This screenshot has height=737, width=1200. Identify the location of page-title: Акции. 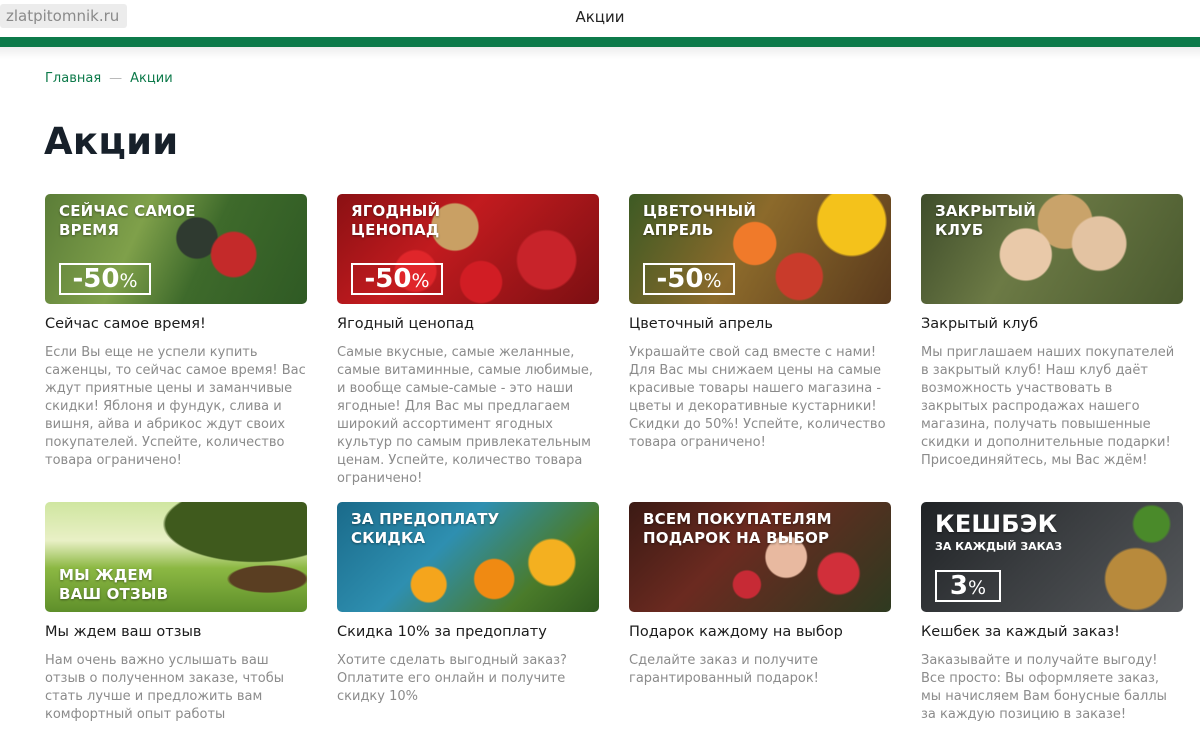
(111, 141).